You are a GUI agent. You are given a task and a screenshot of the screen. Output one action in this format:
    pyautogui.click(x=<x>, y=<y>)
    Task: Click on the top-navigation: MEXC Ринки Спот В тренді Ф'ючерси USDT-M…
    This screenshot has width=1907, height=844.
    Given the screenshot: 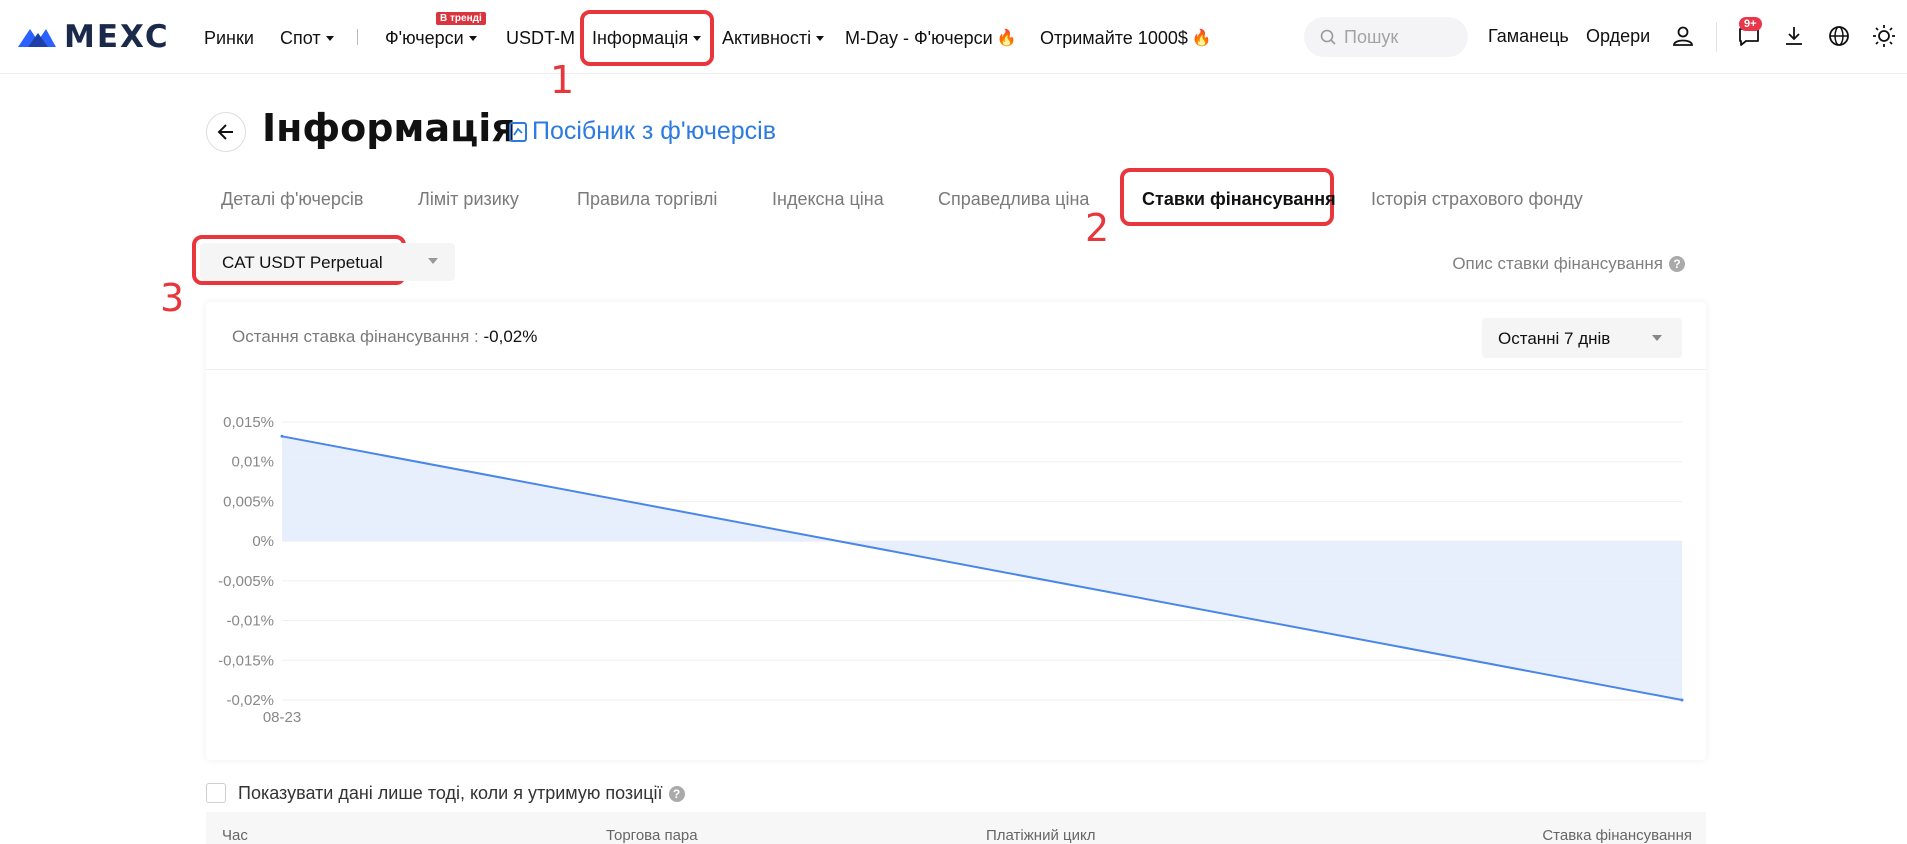 What is the action you would take?
    pyautogui.click(x=953, y=37)
    